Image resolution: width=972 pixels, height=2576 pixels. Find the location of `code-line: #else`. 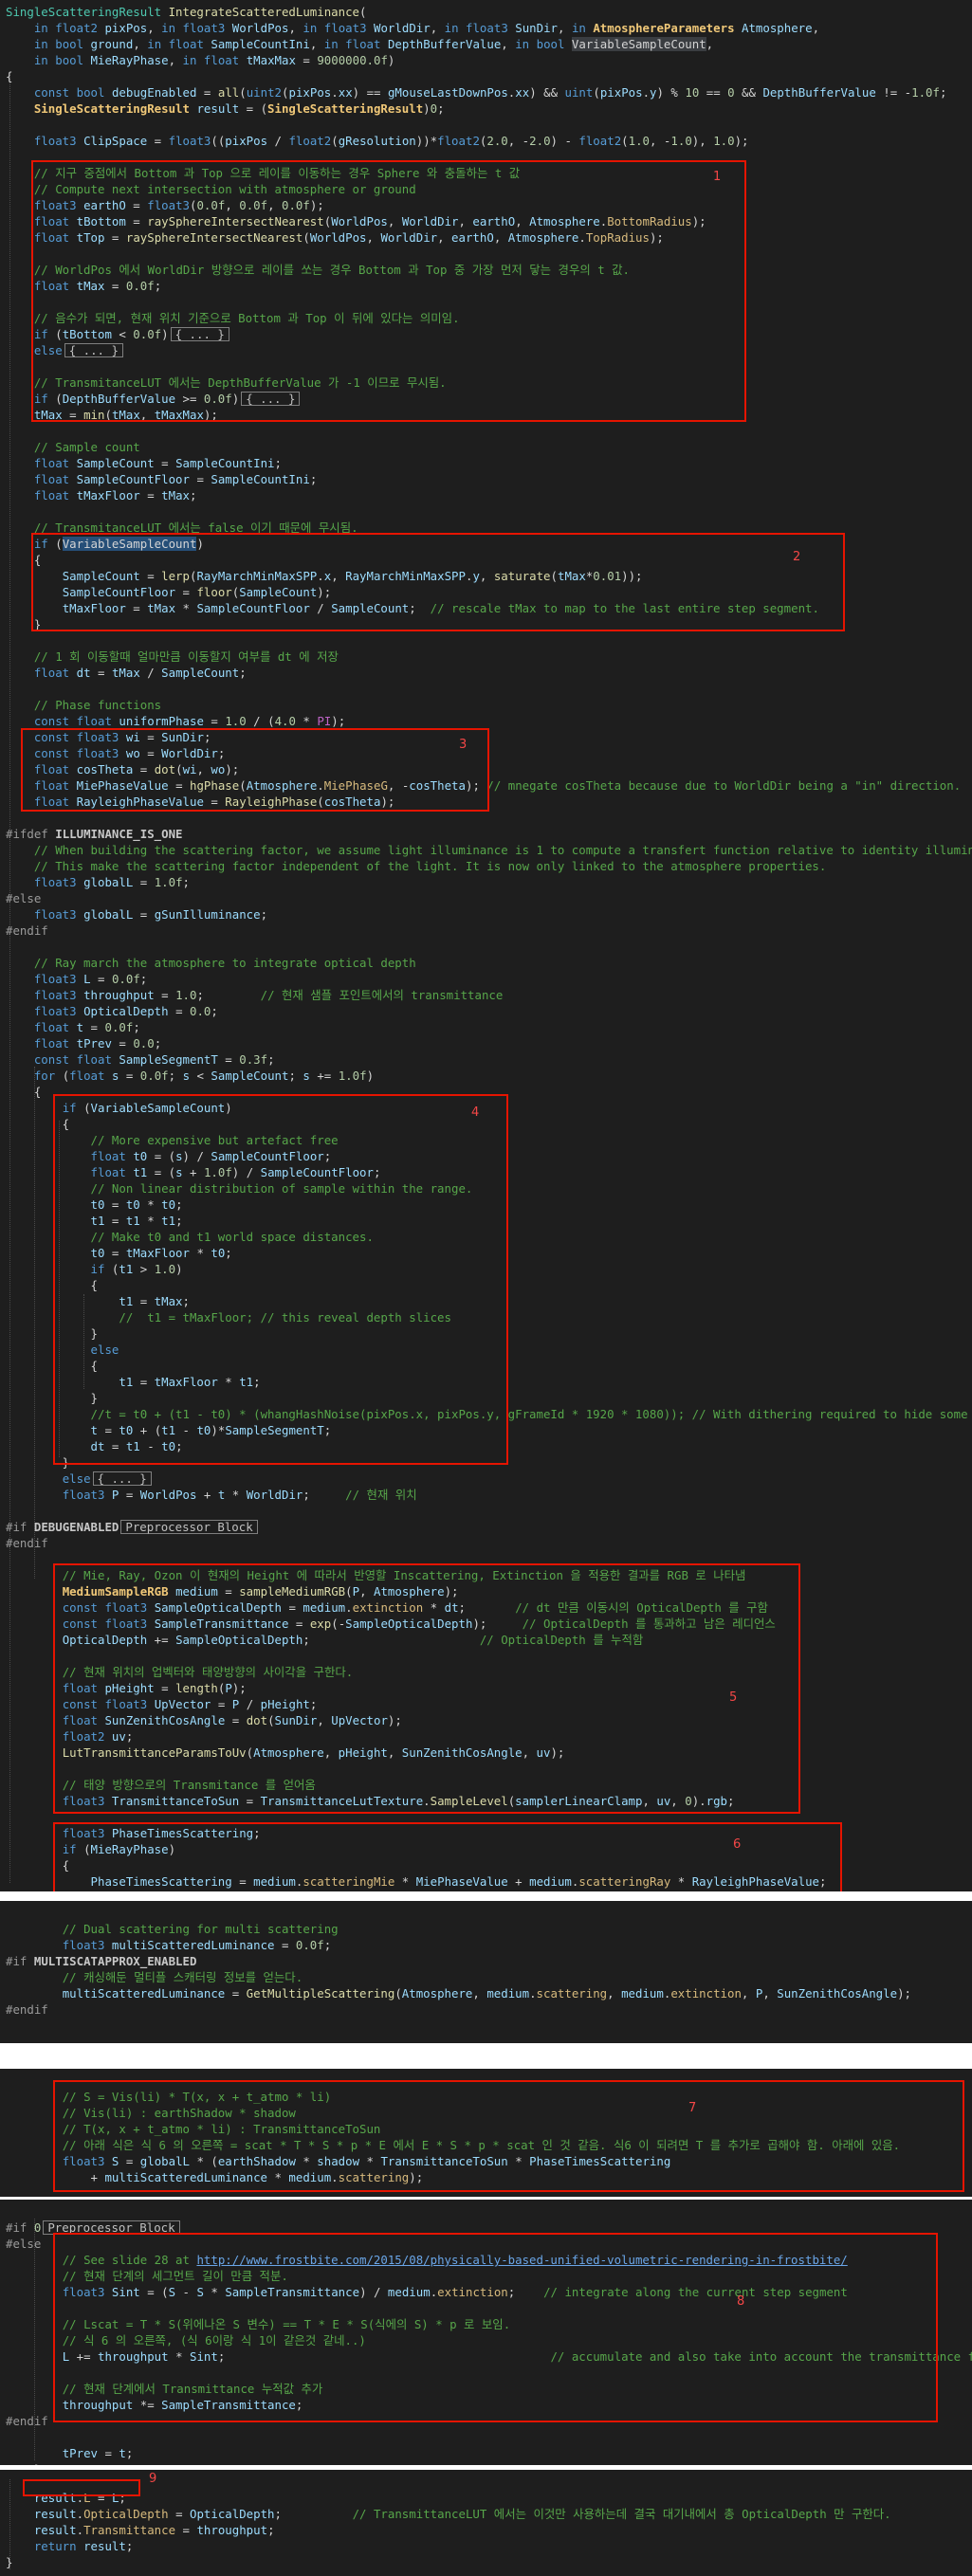

code-line: #else is located at coordinates (23, 2244).